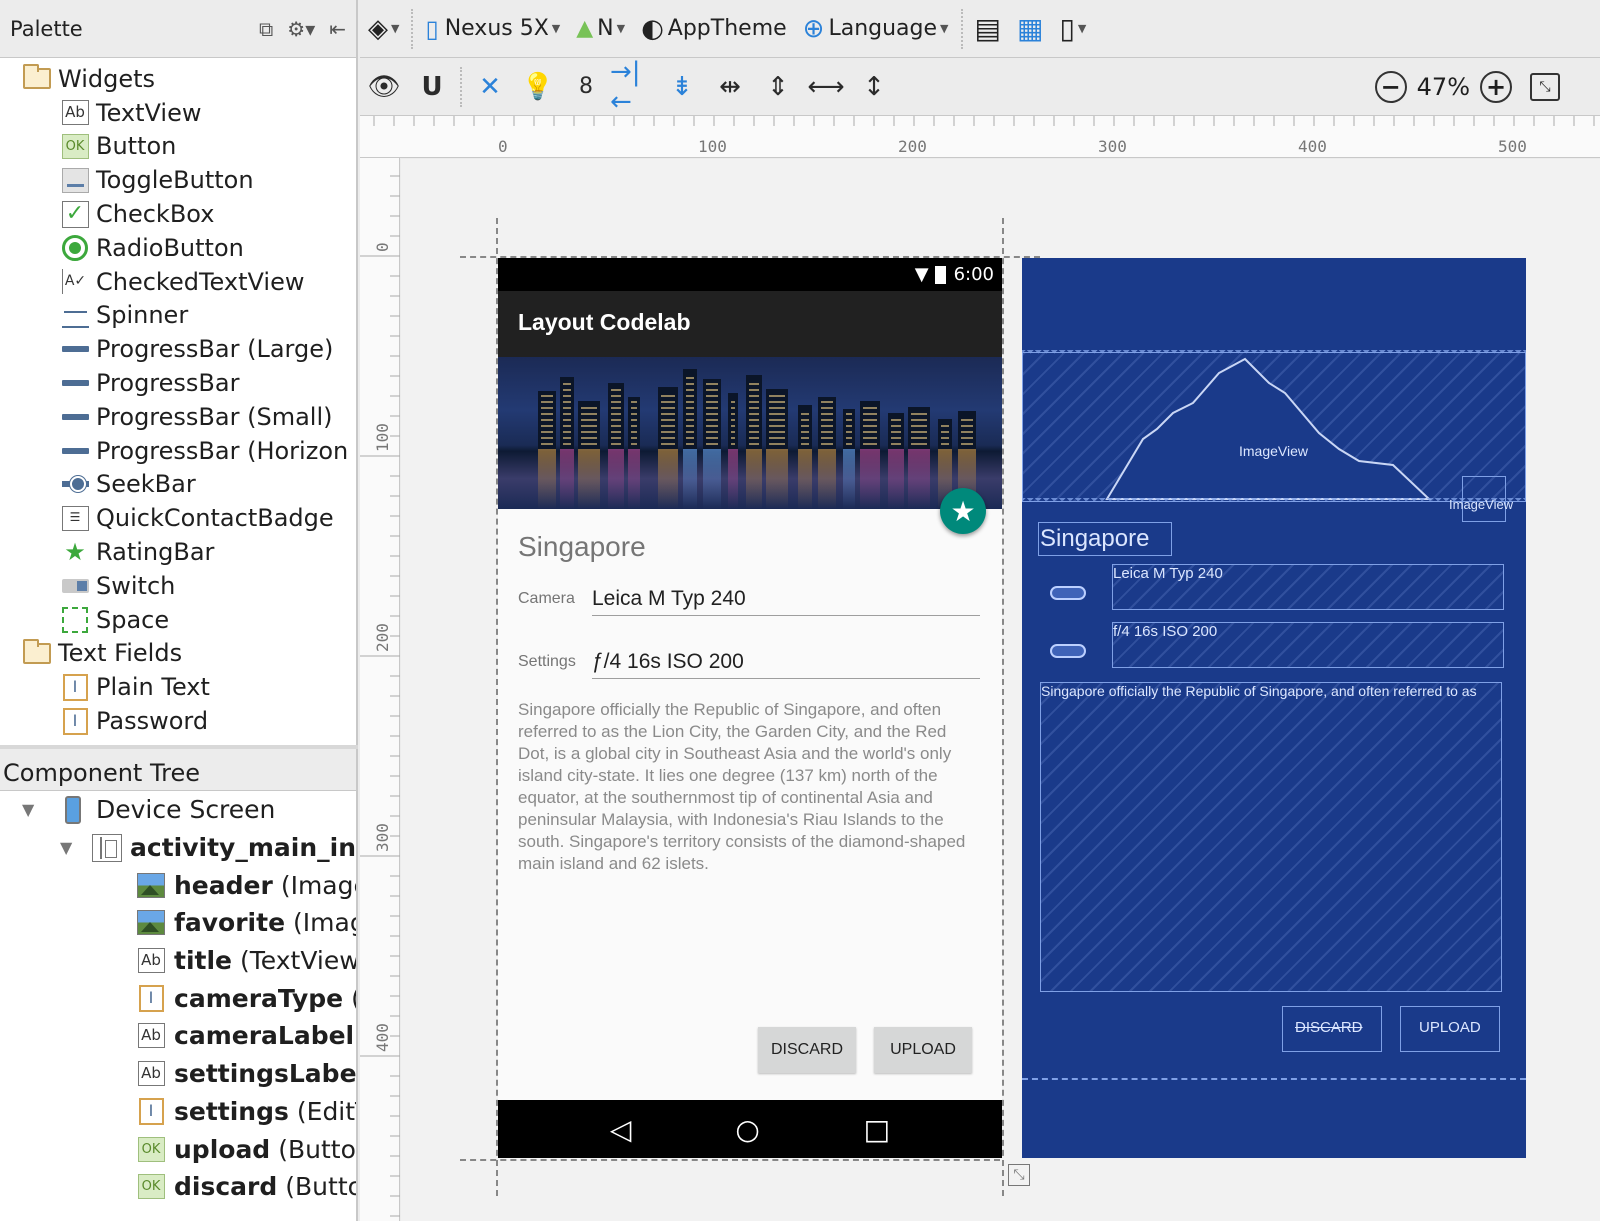 This screenshot has width=1600, height=1221. What do you see at coordinates (634, 87) in the screenshot?
I see `pack-horizontal-button: →|←` at bounding box center [634, 87].